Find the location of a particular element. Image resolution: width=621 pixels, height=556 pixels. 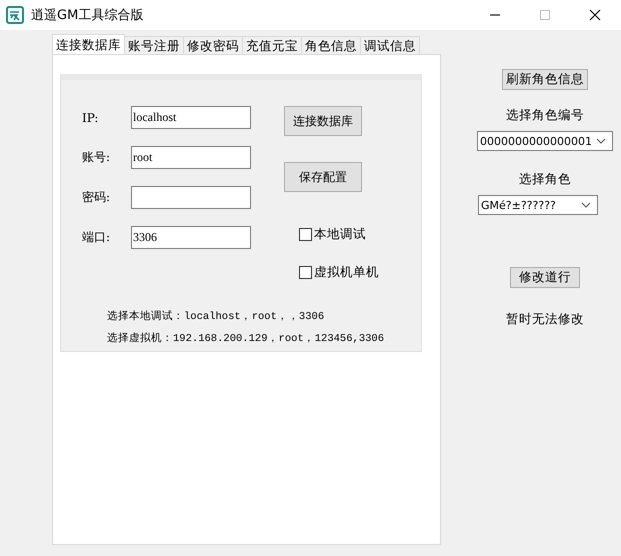

input-field: localhost is located at coordinates (191, 117).